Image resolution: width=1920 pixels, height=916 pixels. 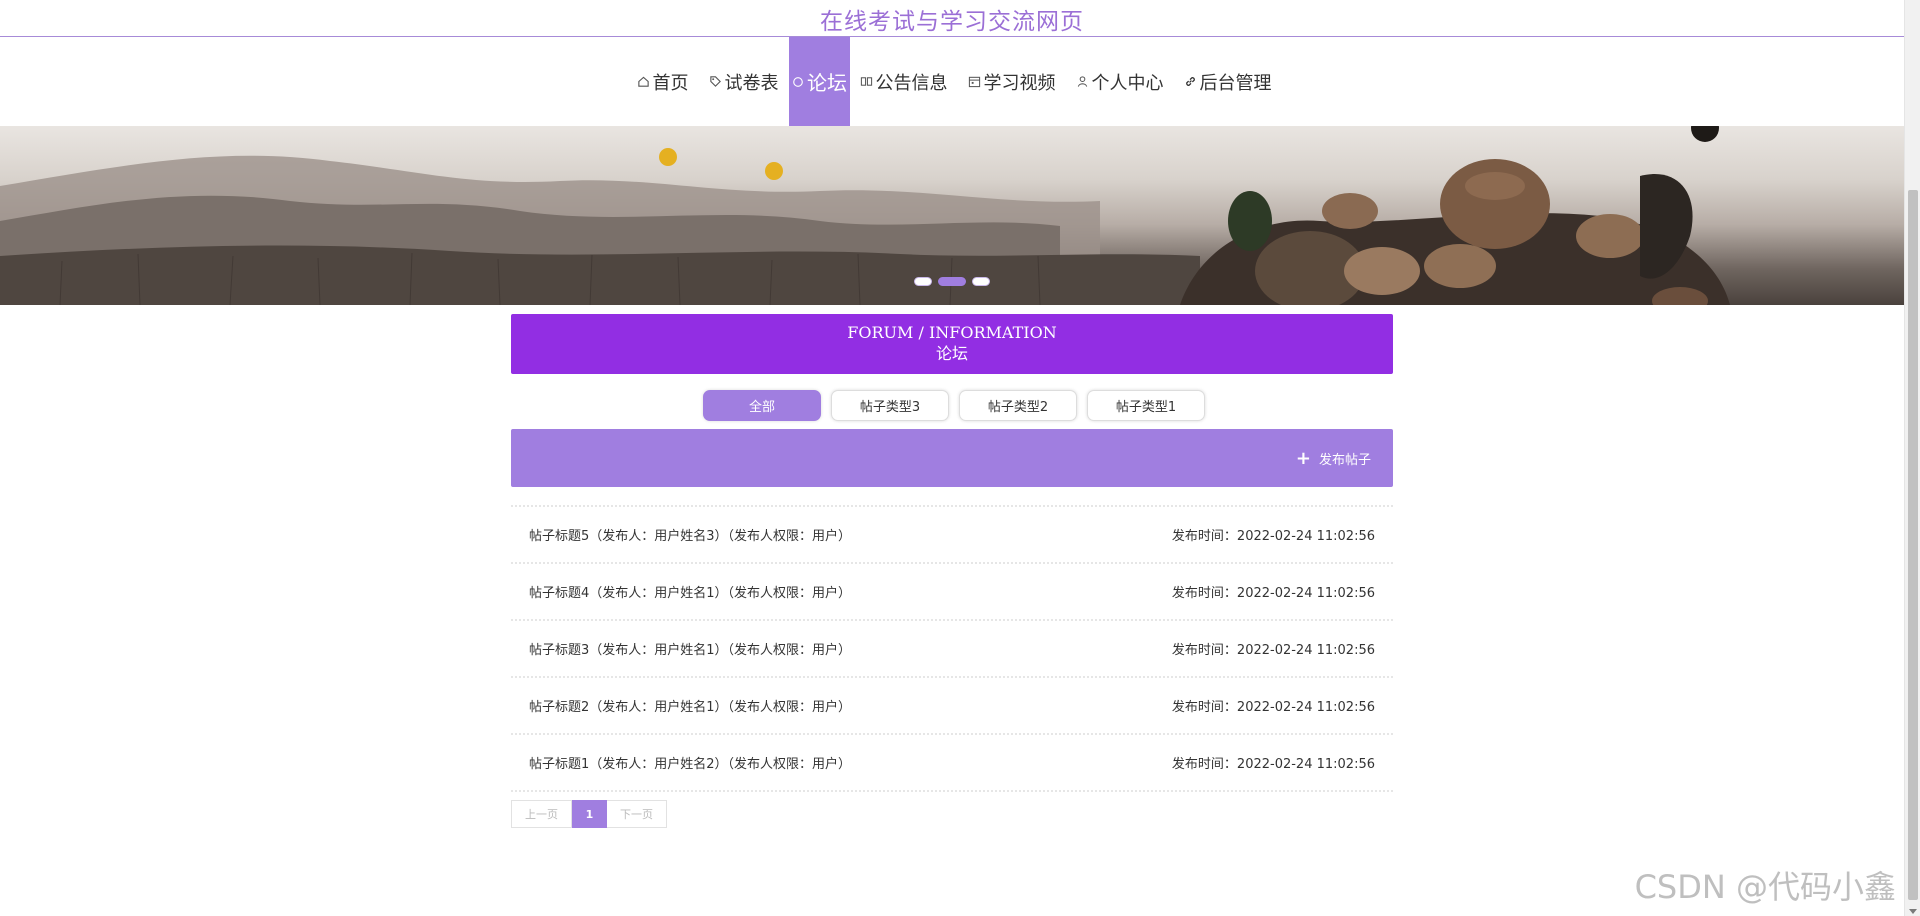 I want to click on nav-item-admin: 后台管理, so click(x=1228, y=81).